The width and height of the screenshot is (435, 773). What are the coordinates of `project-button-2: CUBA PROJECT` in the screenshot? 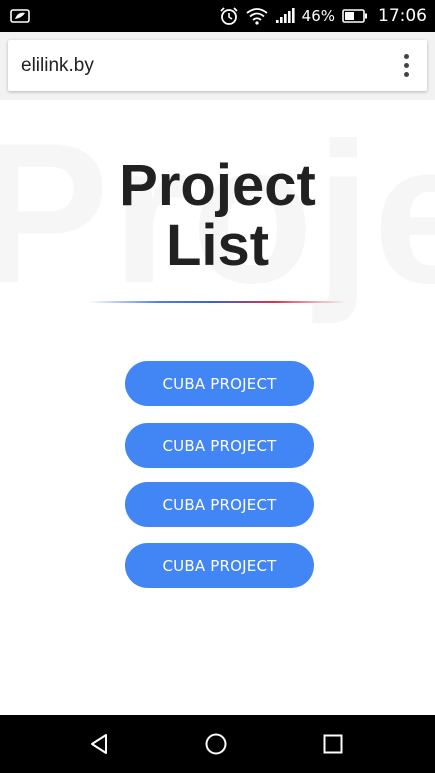 It's located at (219, 445).